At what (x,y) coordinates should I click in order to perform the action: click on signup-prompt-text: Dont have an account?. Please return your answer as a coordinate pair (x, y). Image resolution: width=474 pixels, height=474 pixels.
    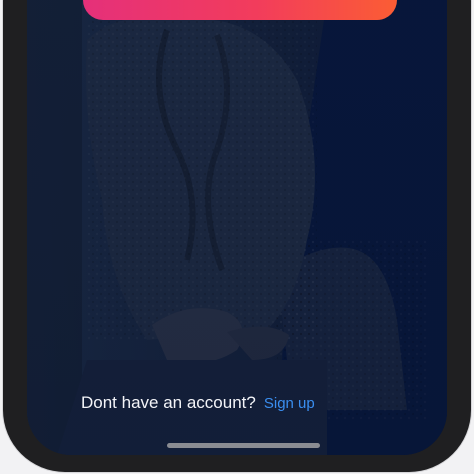
    Looking at the image, I should click on (168, 402).